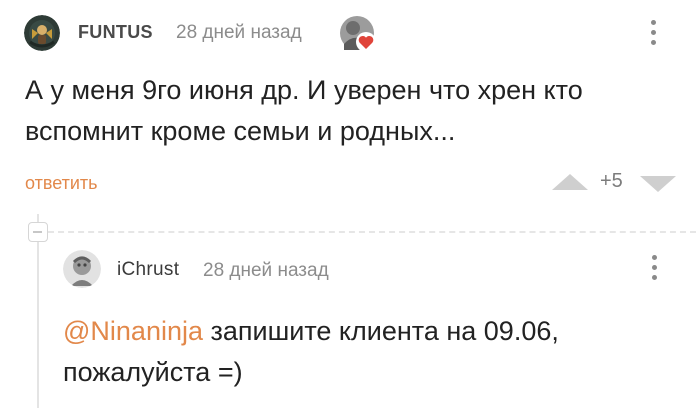  I want to click on reply-author: iChrust, so click(148, 270).